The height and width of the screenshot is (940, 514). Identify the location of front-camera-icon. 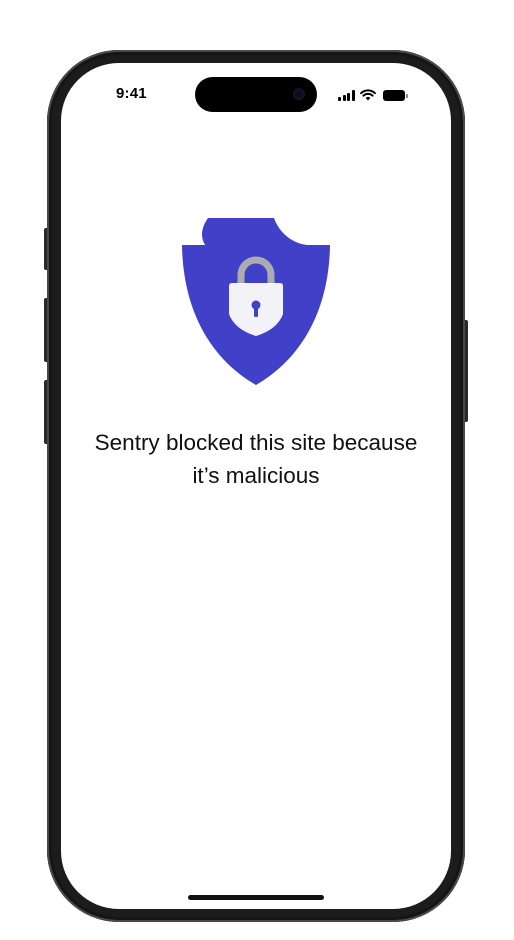
(299, 94).